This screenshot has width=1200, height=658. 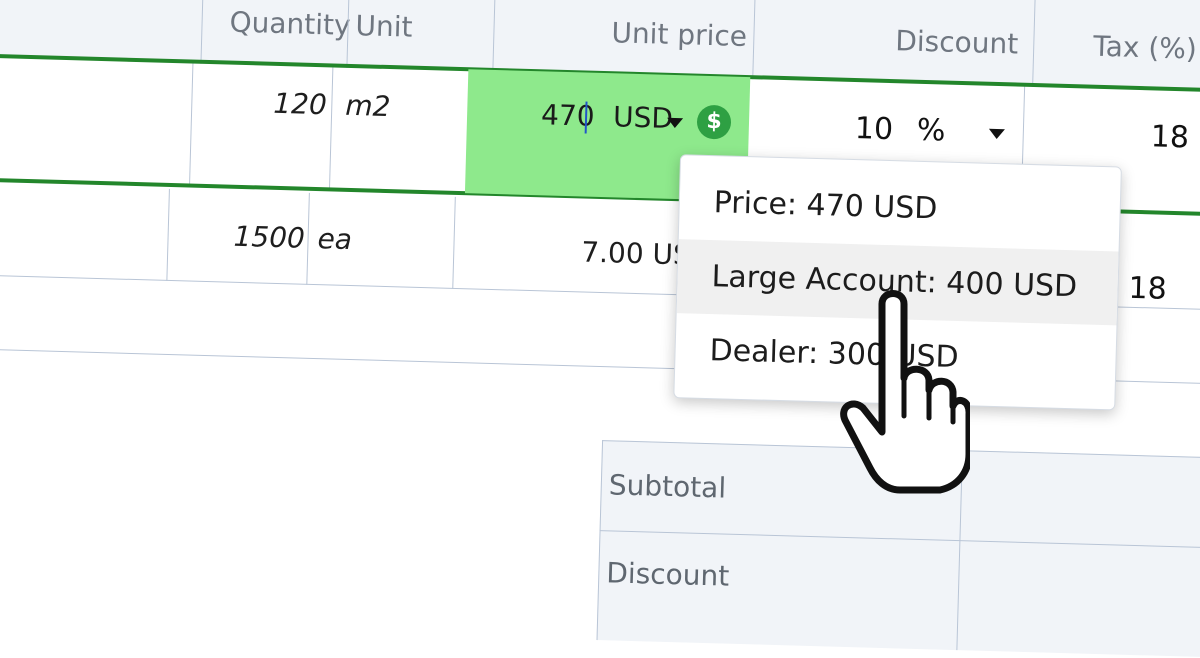 What do you see at coordinates (667, 486) in the screenshot?
I see `totals-subtotal-label: Subtotal` at bounding box center [667, 486].